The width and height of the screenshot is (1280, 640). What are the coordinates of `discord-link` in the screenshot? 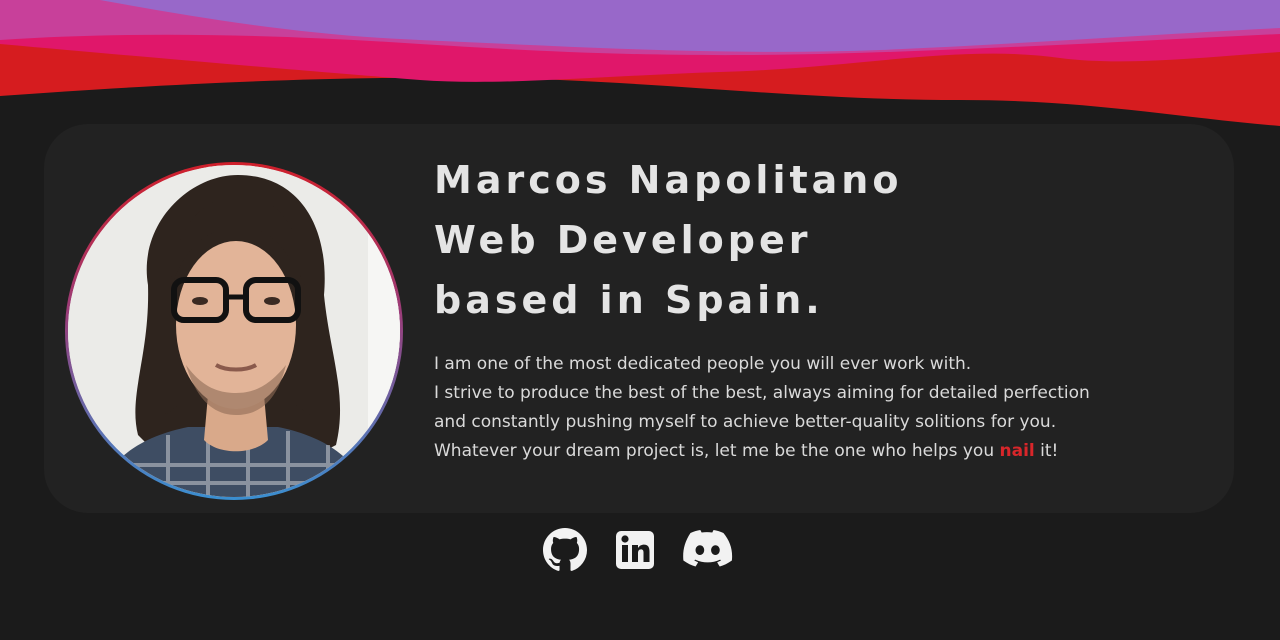 It's located at (708, 550).